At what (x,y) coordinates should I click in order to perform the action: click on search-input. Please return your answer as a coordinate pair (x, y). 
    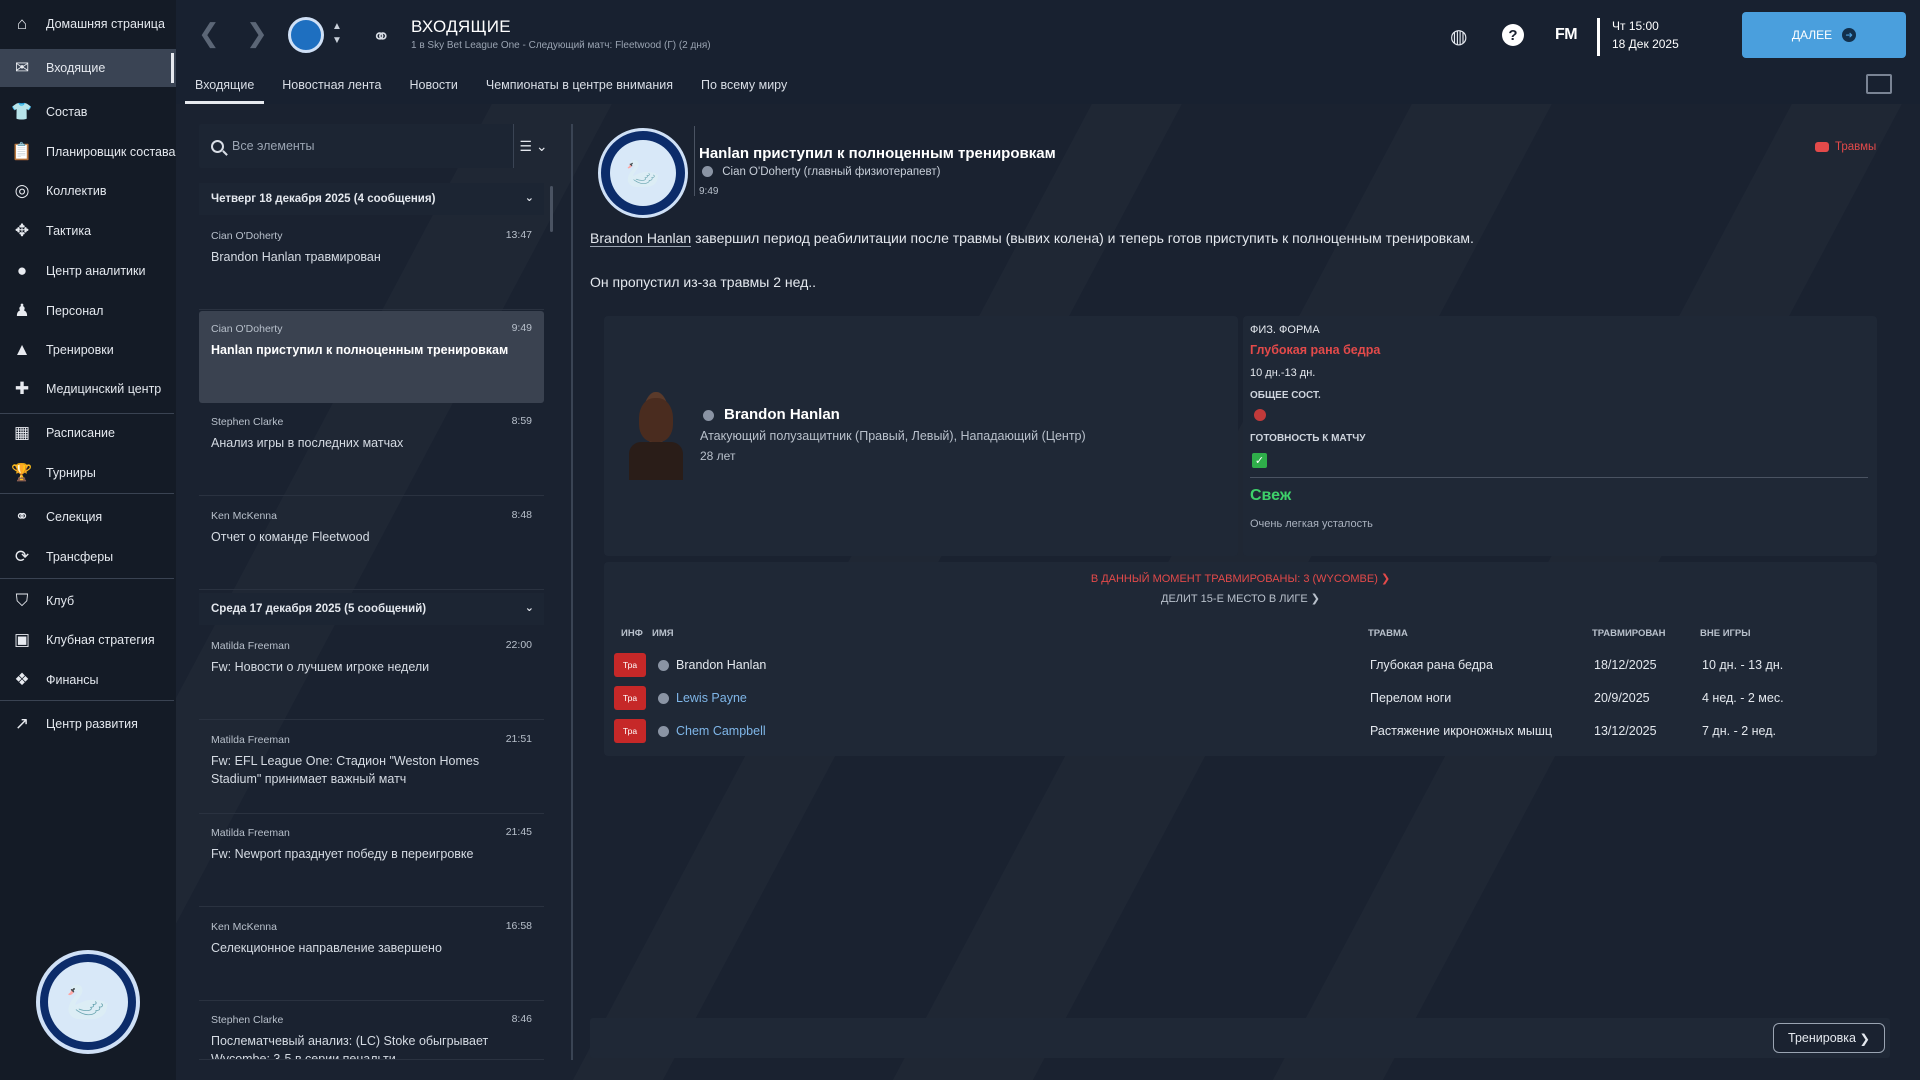
    Looking at the image, I should click on (362, 146).